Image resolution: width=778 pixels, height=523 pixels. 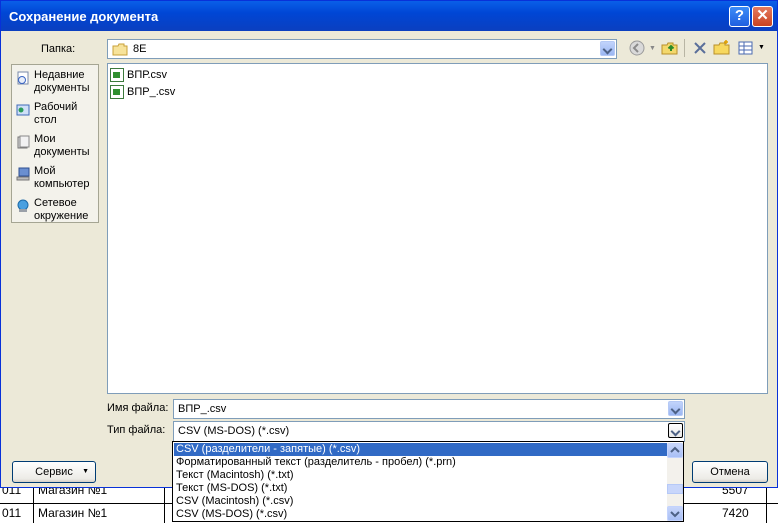 What do you see at coordinates (739, 16) in the screenshot?
I see `help-button: ?` at bounding box center [739, 16].